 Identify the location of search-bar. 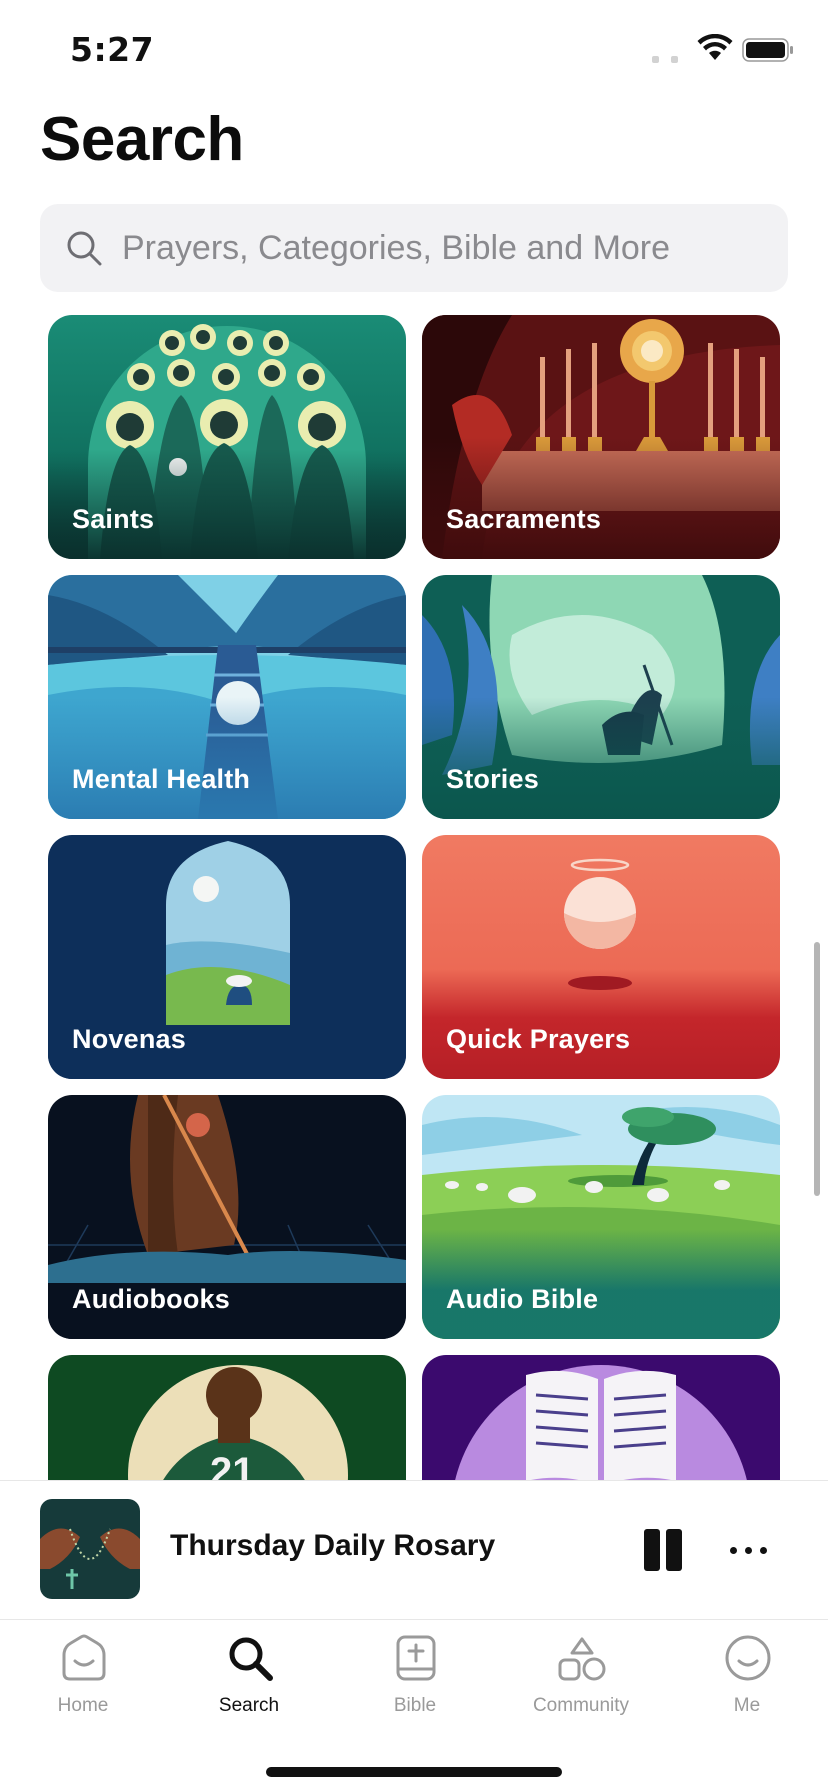
(414, 248).